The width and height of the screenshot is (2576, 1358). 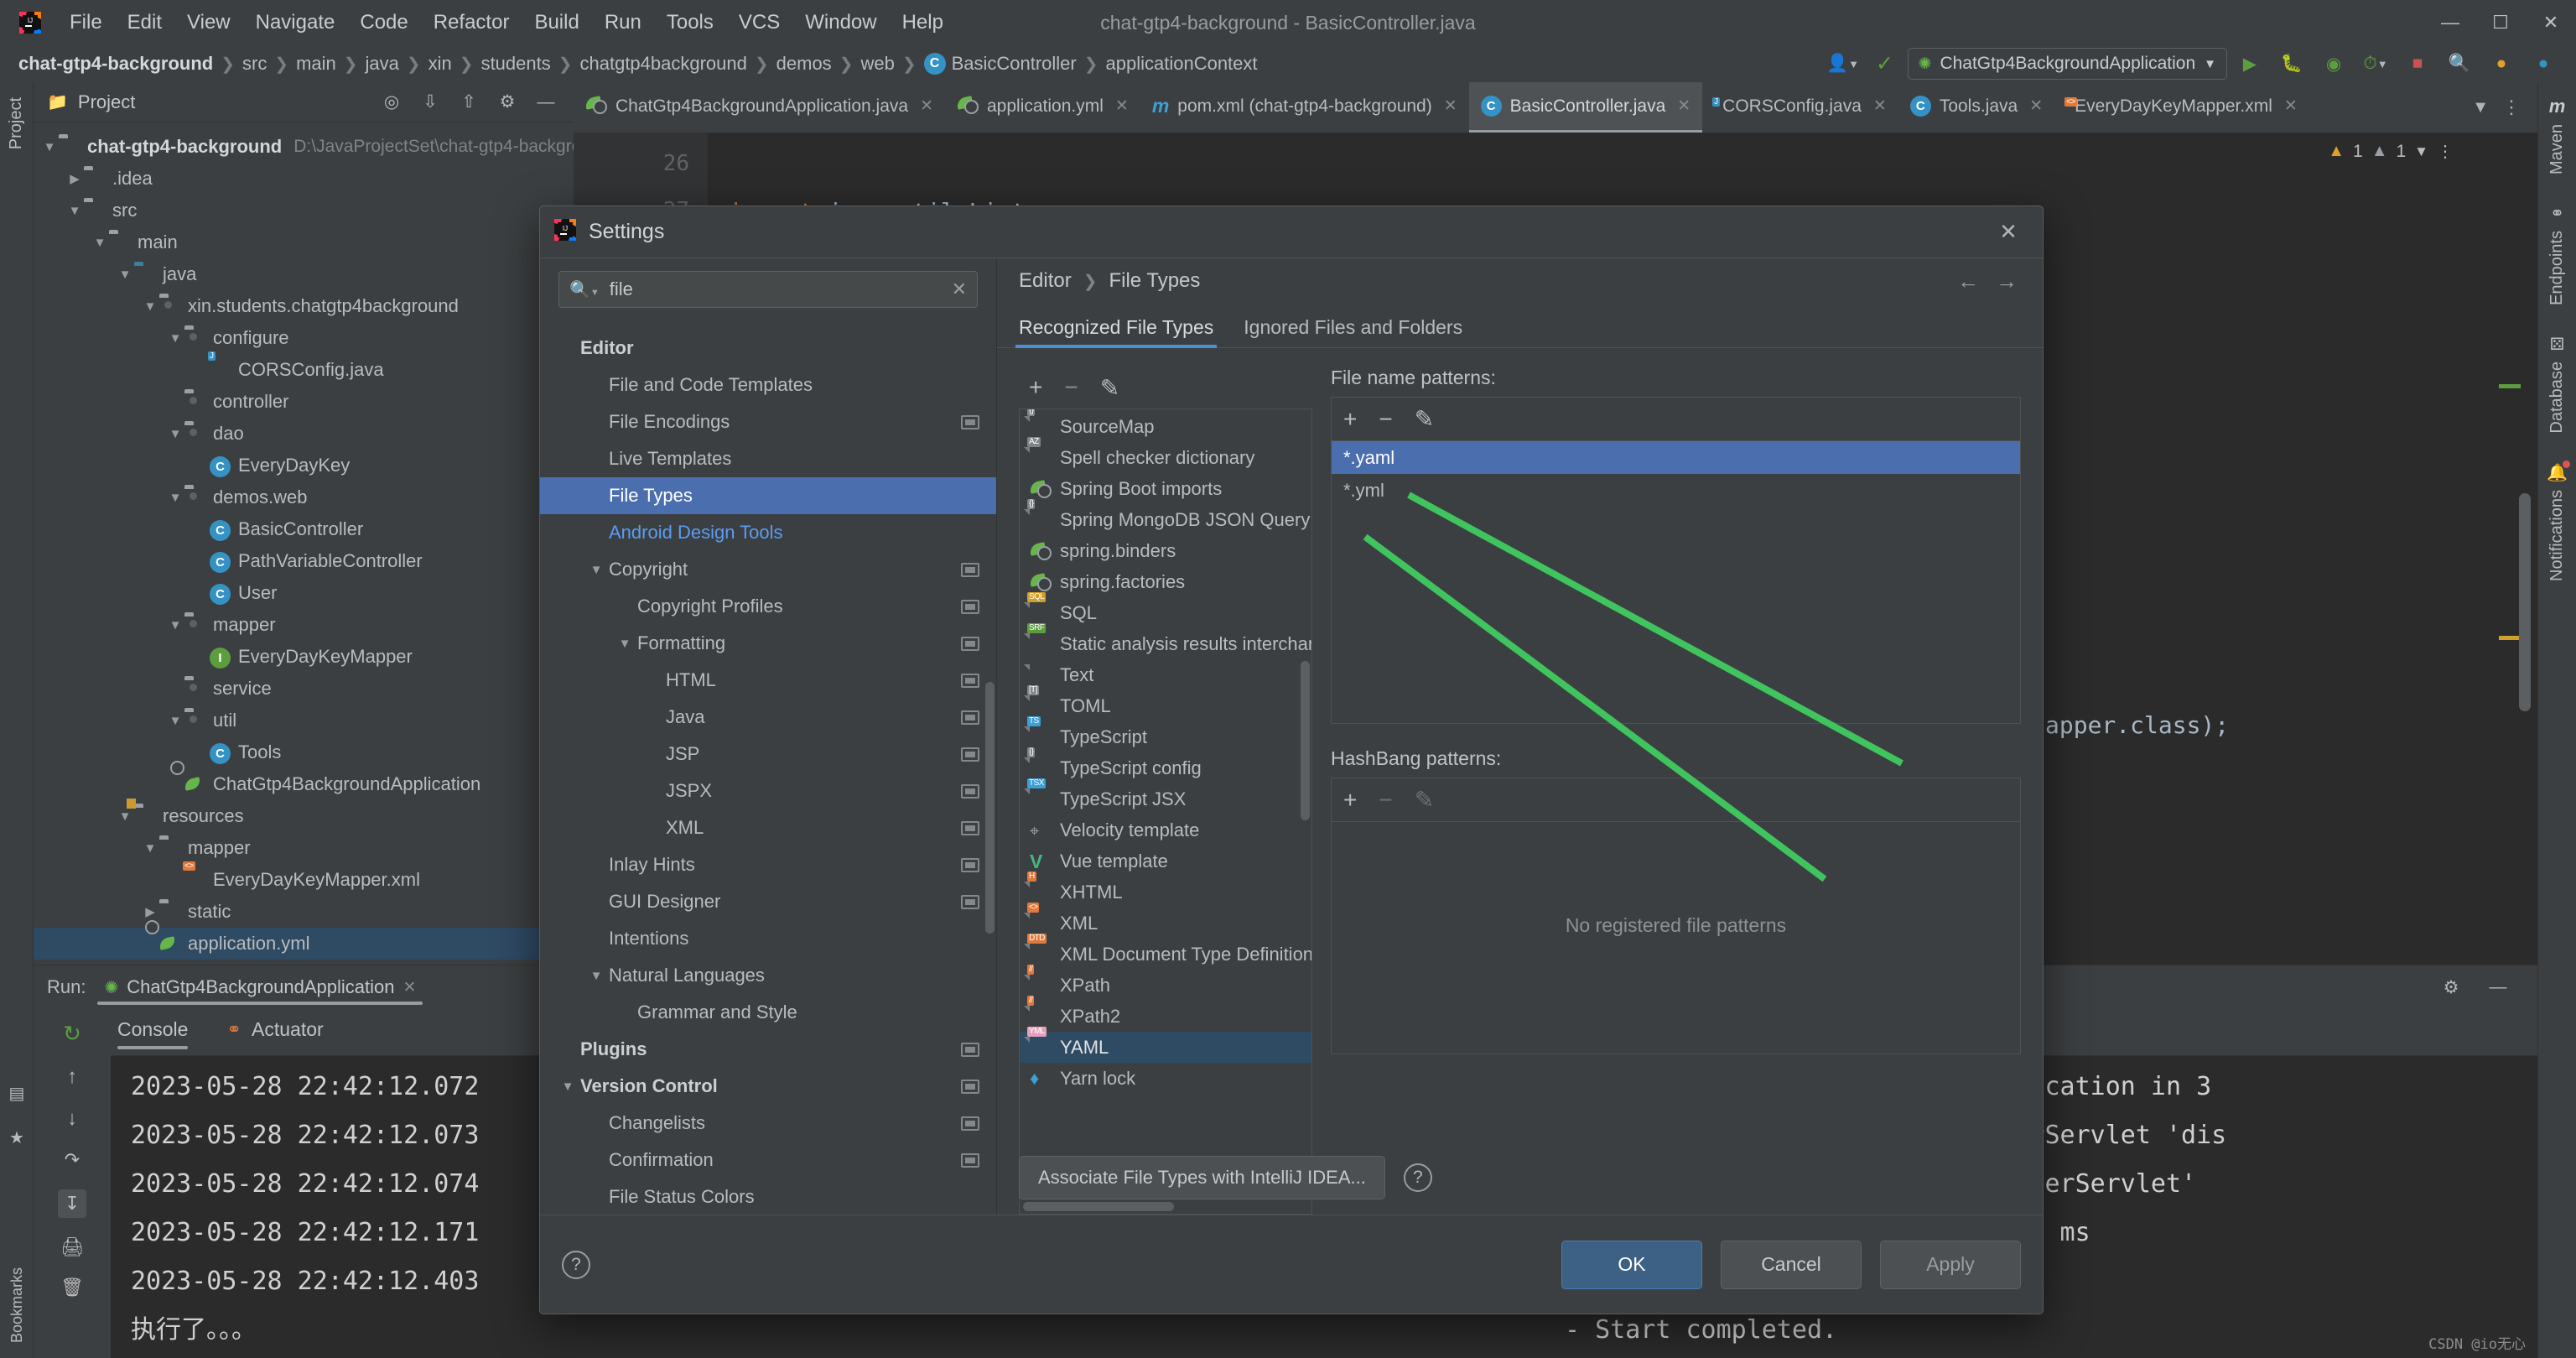 What do you see at coordinates (1385, 419) in the screenshot?
I see `remove-pattern-icon: −` at bounding box center [1385, 419].